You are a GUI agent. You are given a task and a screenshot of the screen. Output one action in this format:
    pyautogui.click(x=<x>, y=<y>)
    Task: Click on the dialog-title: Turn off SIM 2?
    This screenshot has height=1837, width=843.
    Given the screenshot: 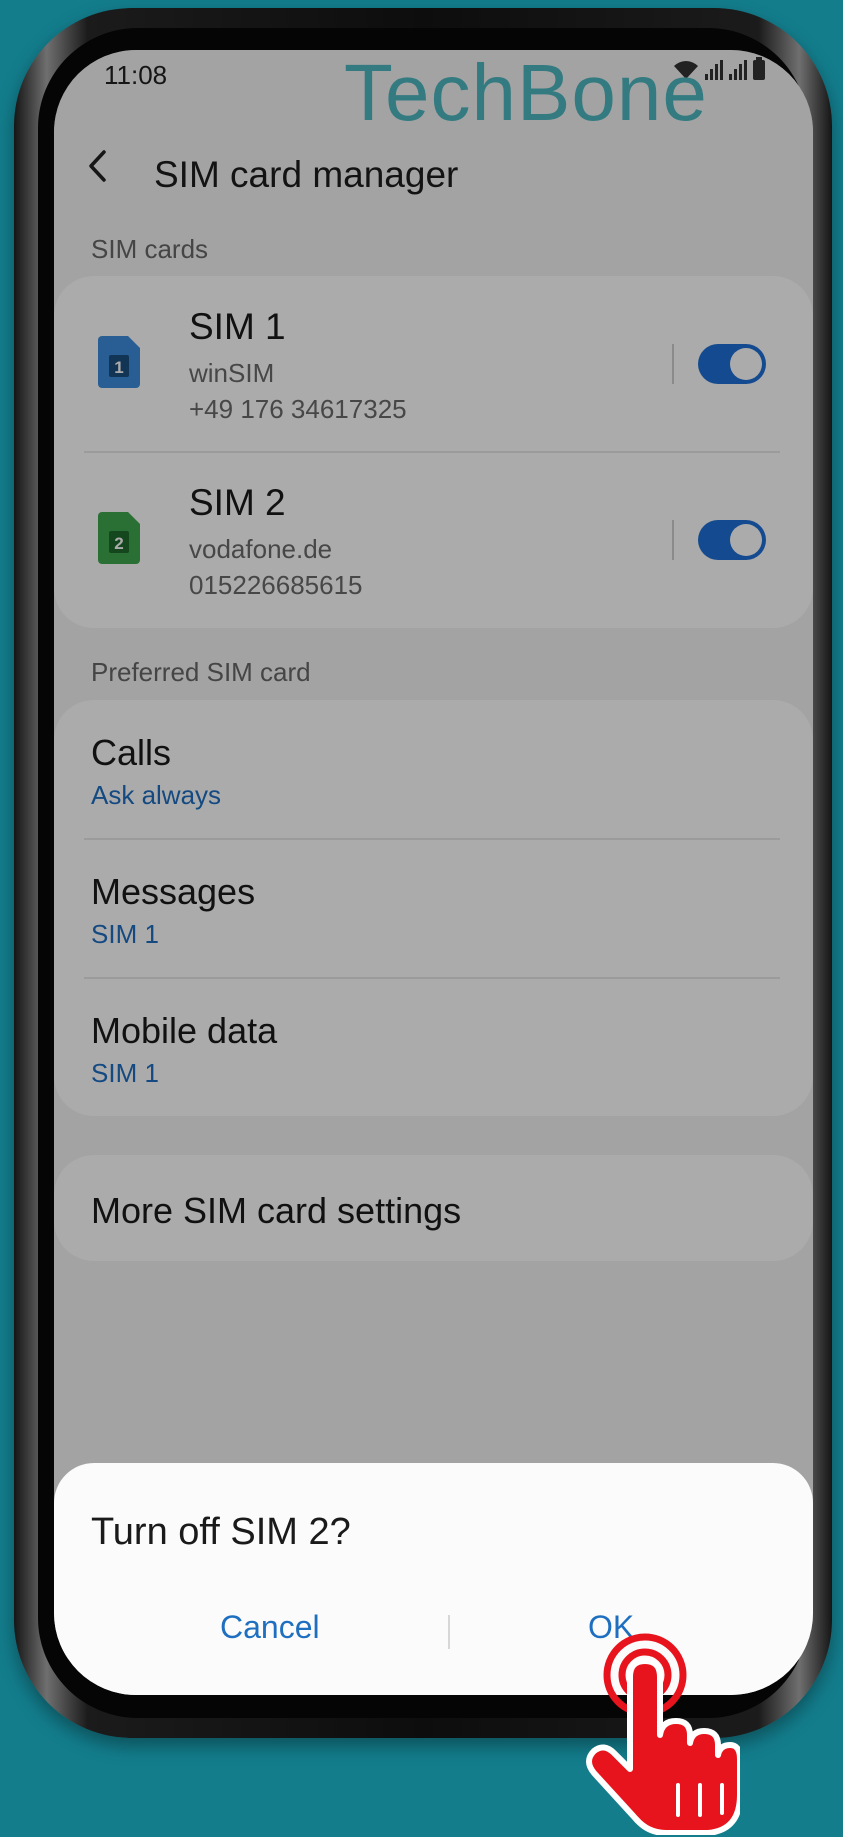 What is the action you would take?
    pyautogui.click(x=221, y=1532)
    